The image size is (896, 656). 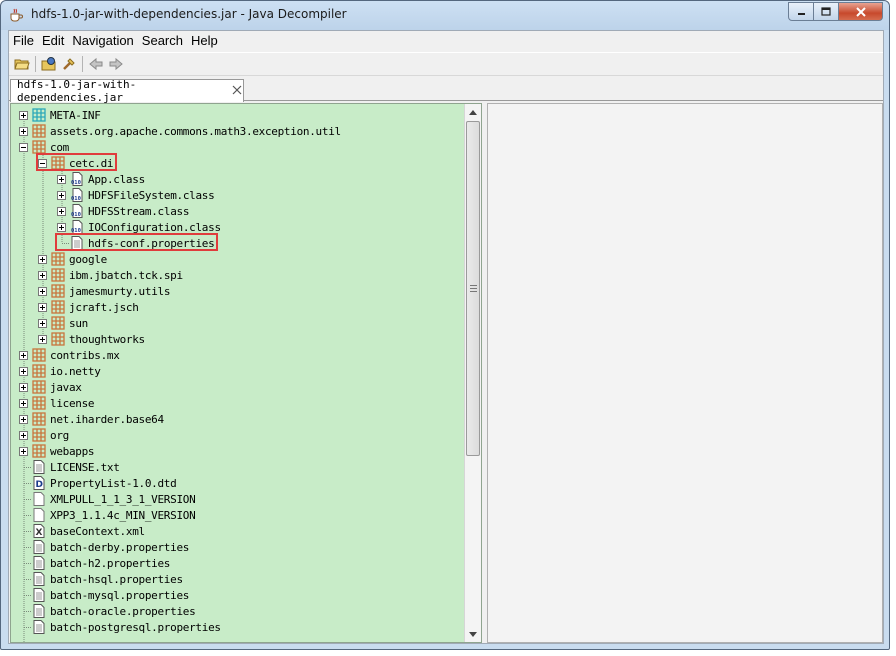 I want to click on tree-node: javax, so click(x=50, y=387).